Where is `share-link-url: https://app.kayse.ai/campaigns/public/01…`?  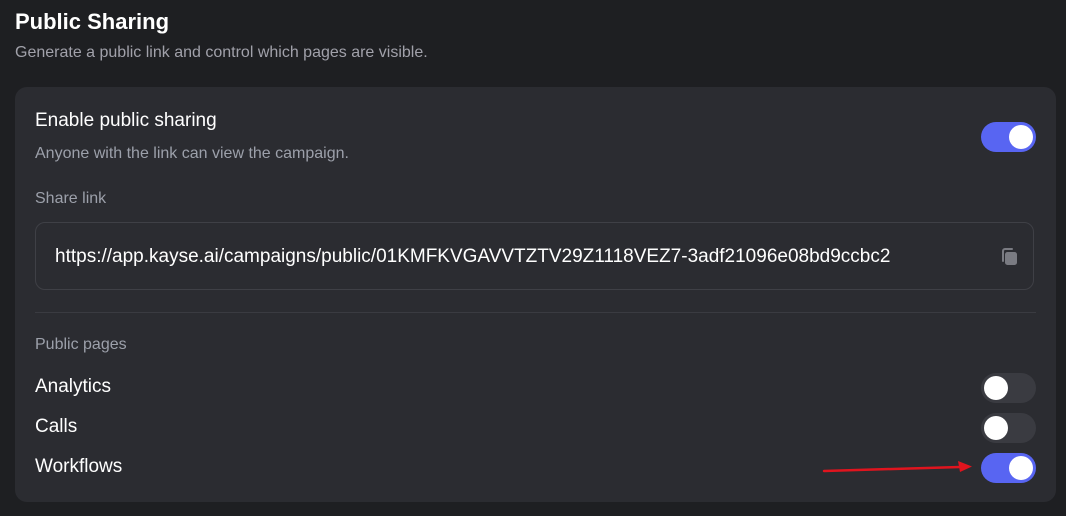
share-link-url: https://app.kayse.ai/campaigns/public/01… is located at coordinates (472, 257).